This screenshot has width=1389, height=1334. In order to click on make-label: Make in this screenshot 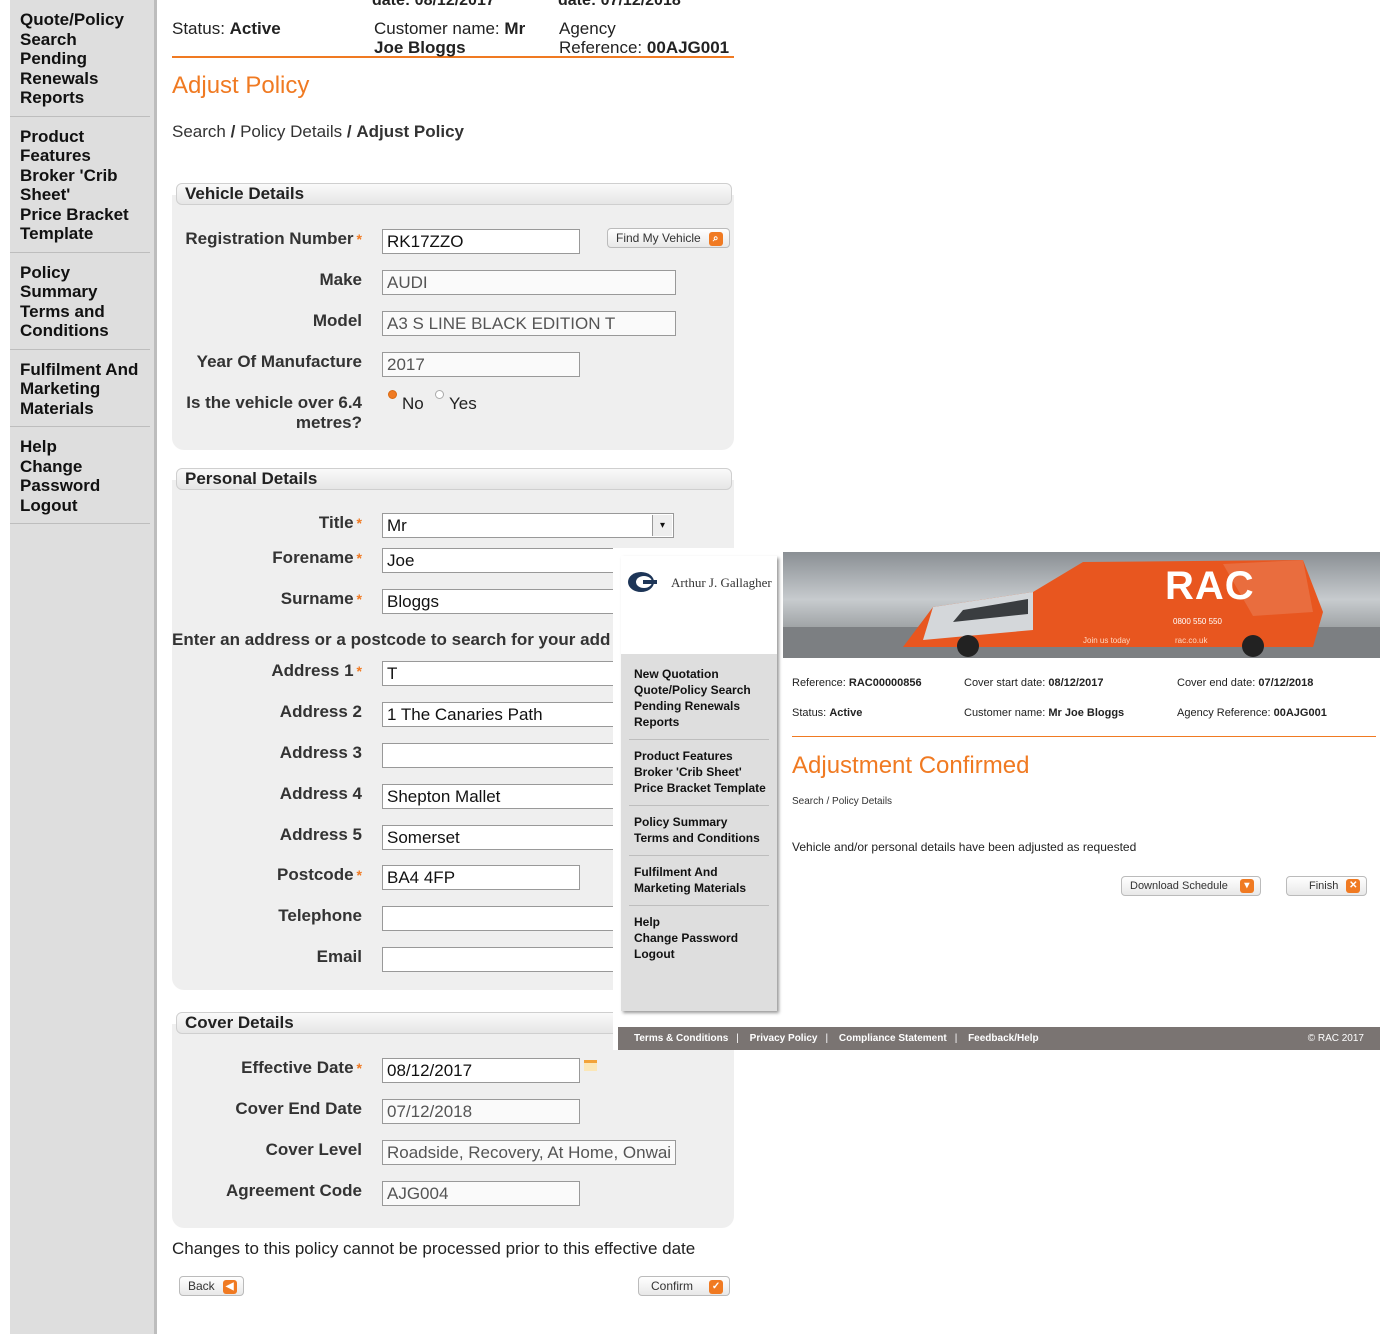, I will do `click(340, 279)`.